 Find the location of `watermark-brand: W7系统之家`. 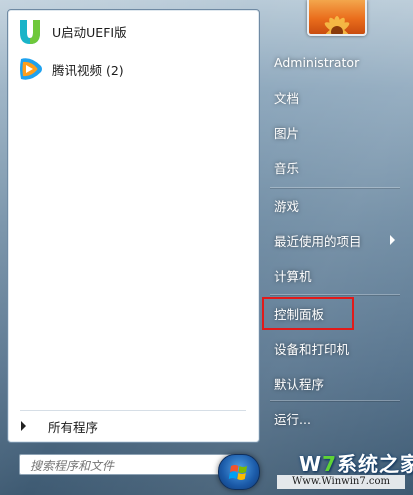

watermark-brand: W7系统之家 is located at coordinates (356, 462).